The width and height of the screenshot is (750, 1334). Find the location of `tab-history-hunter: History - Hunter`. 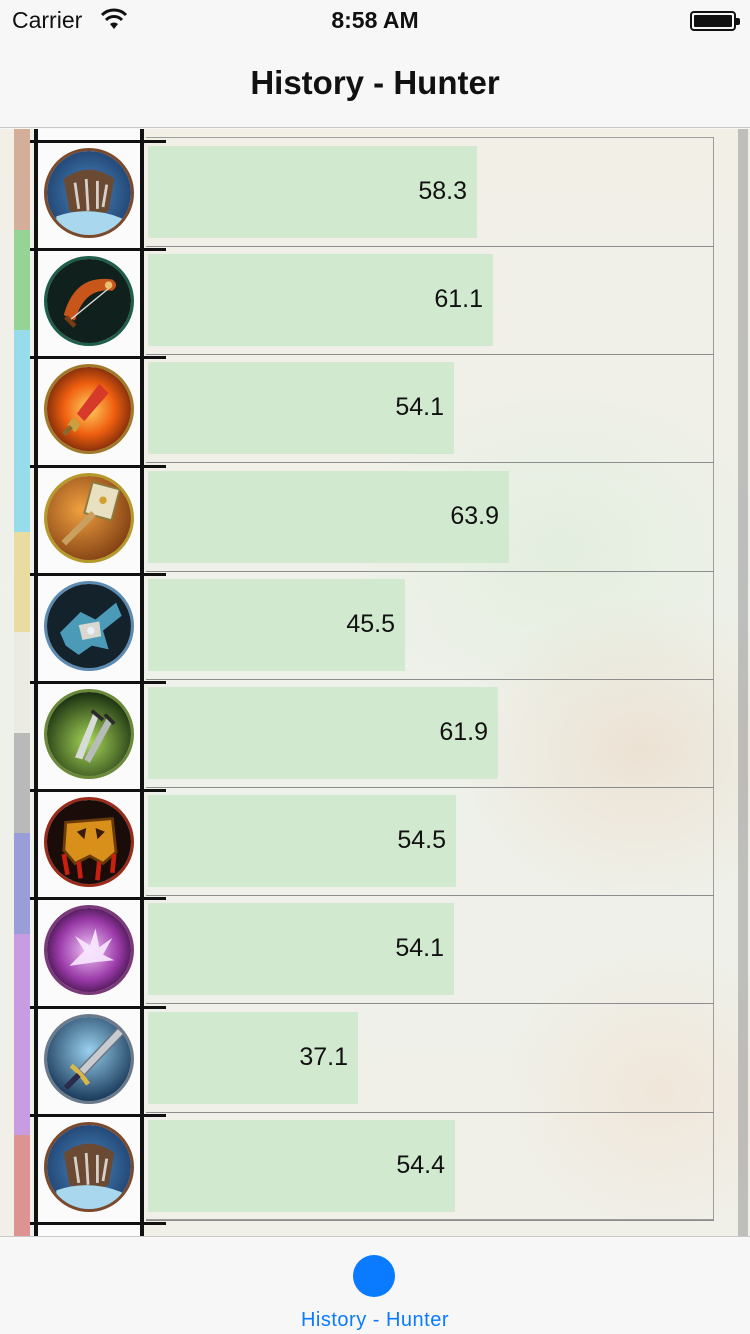

tab-history-hunter: History - Hunter is located at coordinates (375, 1285).